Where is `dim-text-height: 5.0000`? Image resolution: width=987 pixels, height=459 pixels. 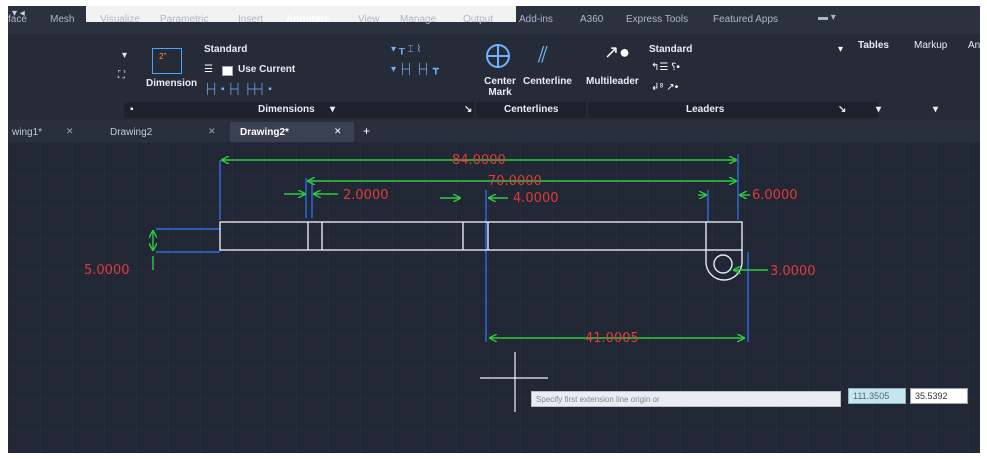
dim-text-height: 5.0000 is located at coordinates (107, 270).